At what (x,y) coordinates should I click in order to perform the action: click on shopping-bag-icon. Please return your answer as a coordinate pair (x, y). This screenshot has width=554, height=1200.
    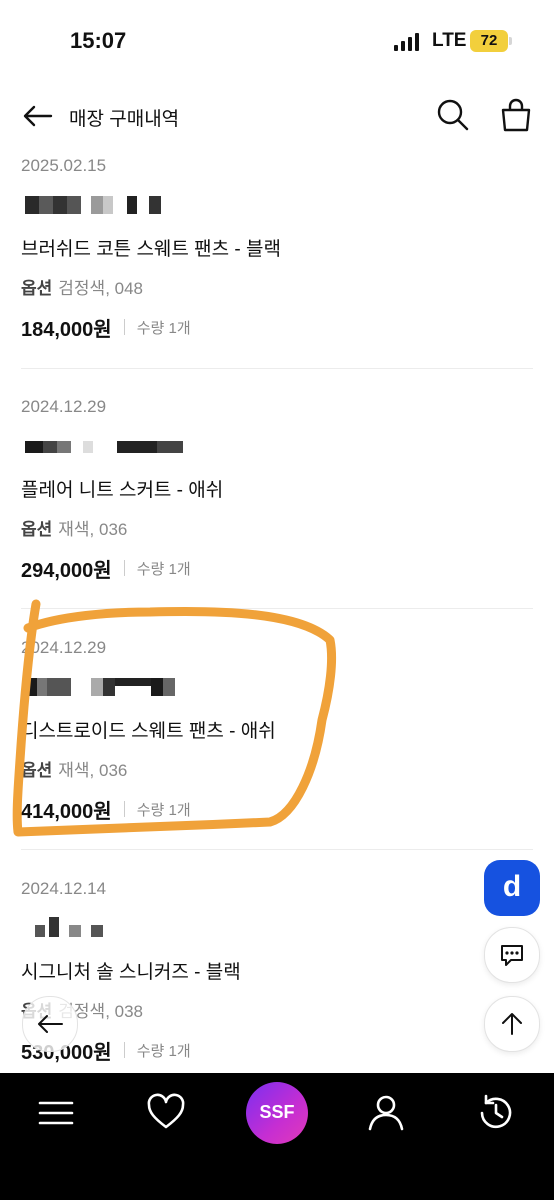
    Looking at the image, I should click on (516, 115).